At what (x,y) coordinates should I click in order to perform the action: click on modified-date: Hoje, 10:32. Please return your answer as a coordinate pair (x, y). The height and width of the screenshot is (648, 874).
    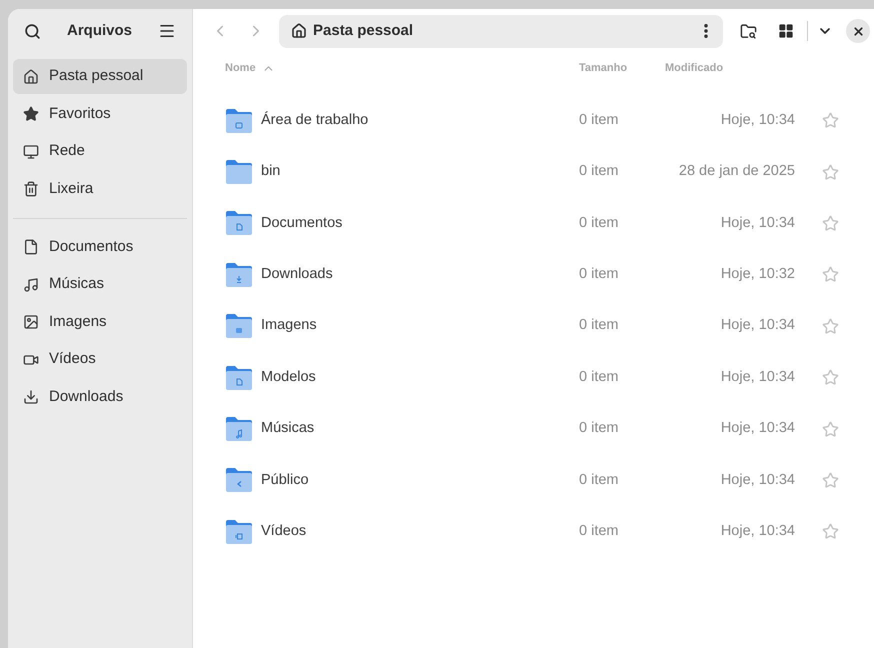
    Looking at the image, I should click on (757, 274).